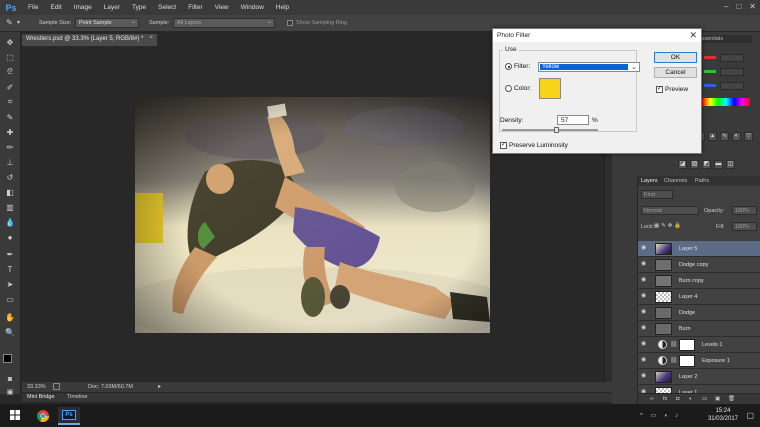 The height and width of the screenshot is (427, 760). Describe the element at coordinates (699, 329) in the screenshot. I see `layer-row: ◉ Burn` at that location.